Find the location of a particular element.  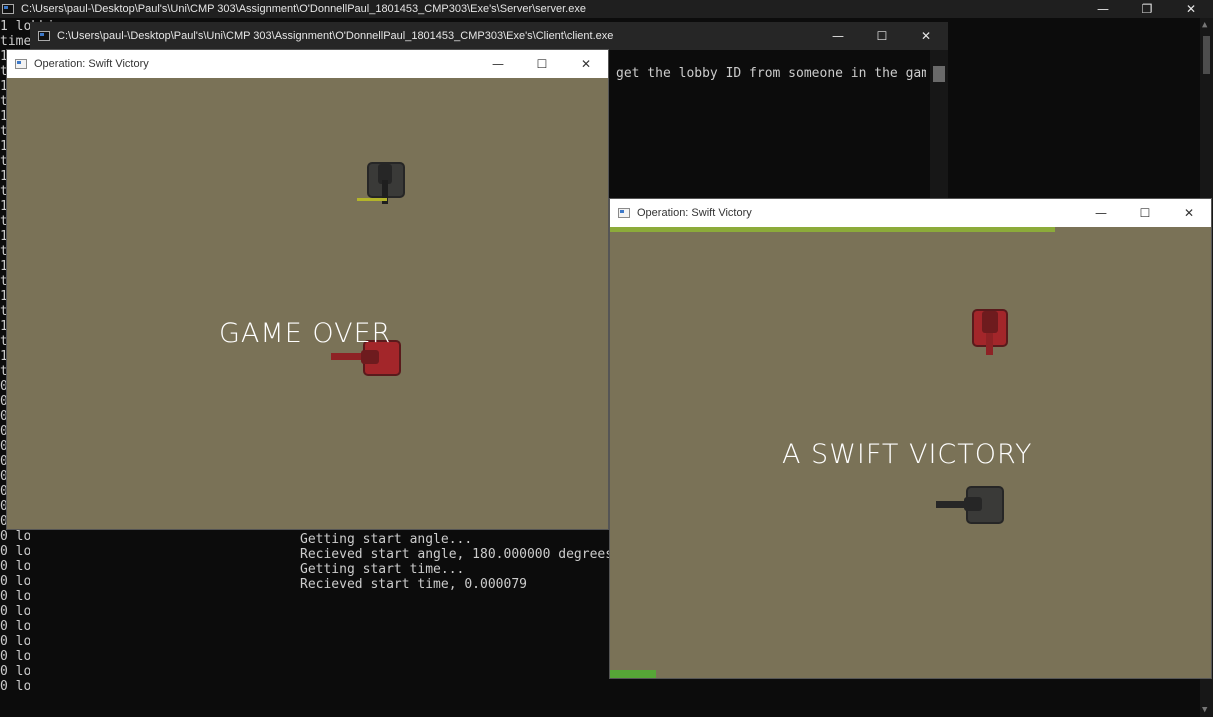

game-over-text: GAME OVER is located at coordinates (305, 333).